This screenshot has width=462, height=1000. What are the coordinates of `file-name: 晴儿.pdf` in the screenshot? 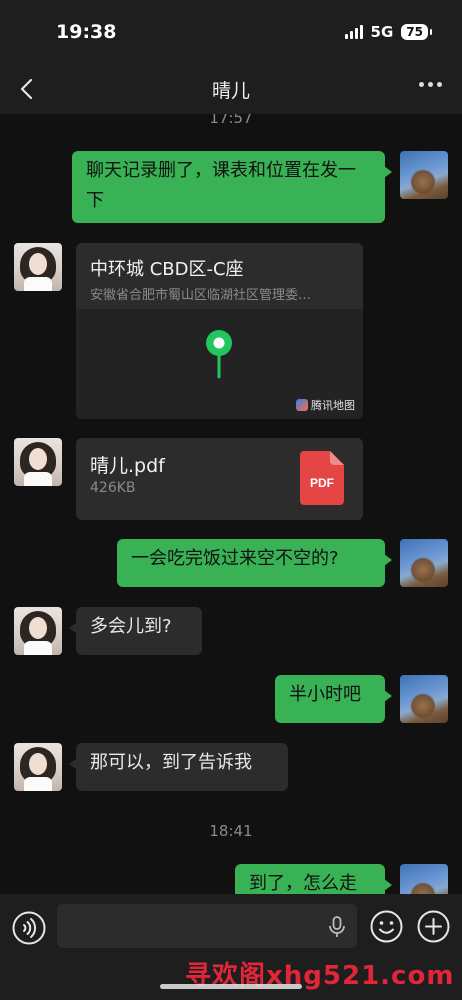 It's located at (127, 466).